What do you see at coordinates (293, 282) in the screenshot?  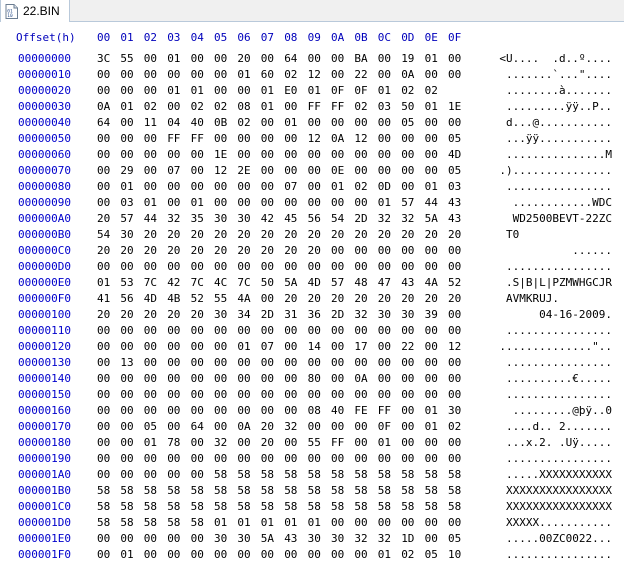 I see `hex-byte: 5A` at bounding box center [293, 282].